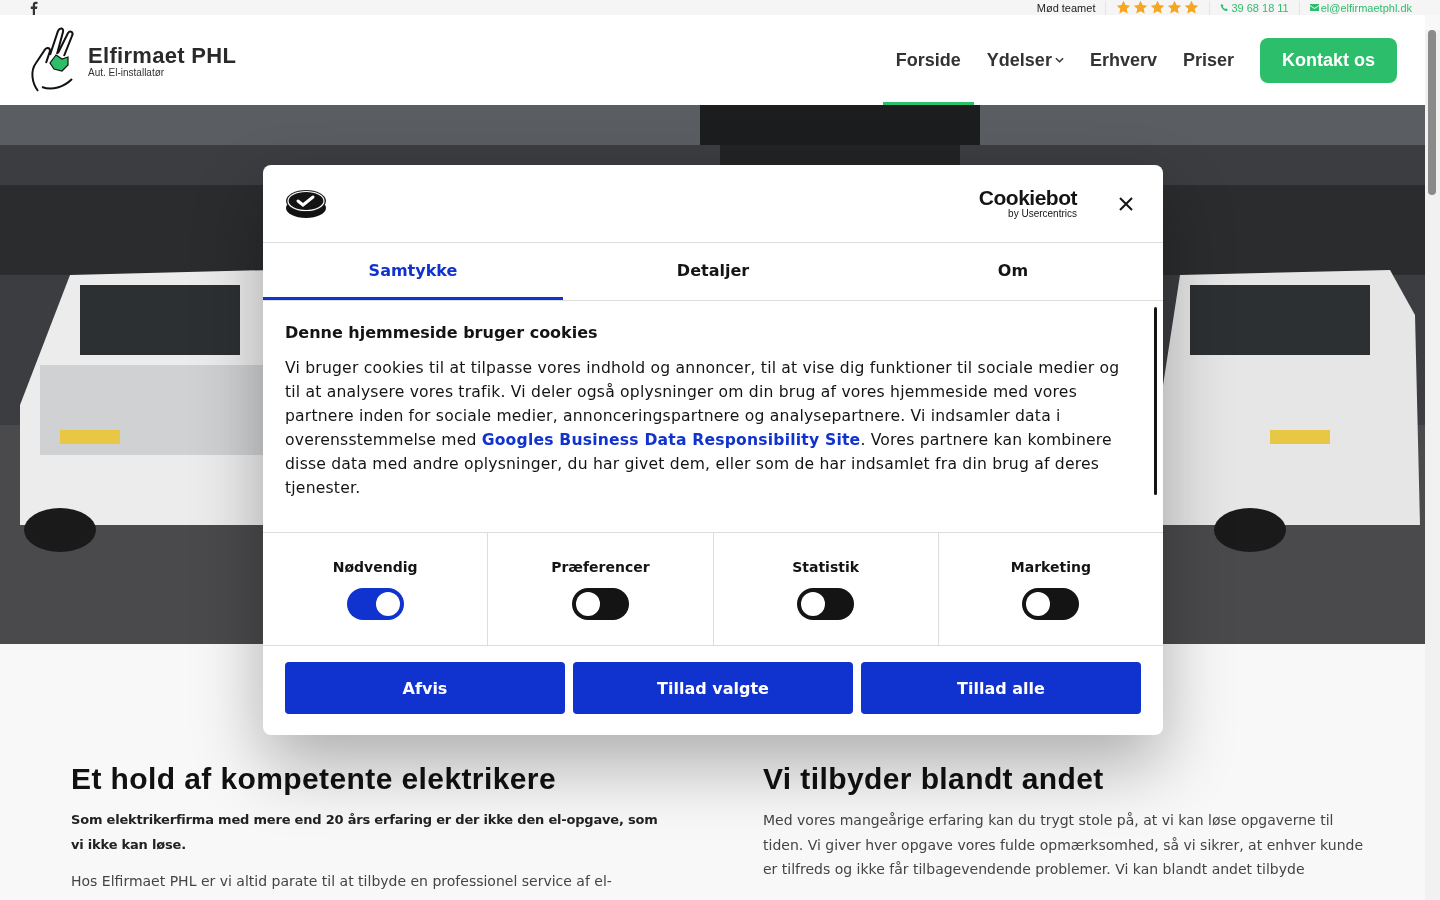 The width and height of the screenshot is (1440, 900). Describe the element at coordinates (1064, 845) in the screenshot. I see `section-paragraph: Med vores mangeårige erfaring kan du trygt stole på, at vi kan løse opgaverne til tiden. Vi giver hver opgave vores fulde opmærksomhed, så vi sikrer, at enhver kunde er tilfreds og ikke får tilbagevendende problemer. Vi kan blandt andet tilbyde` at that location.